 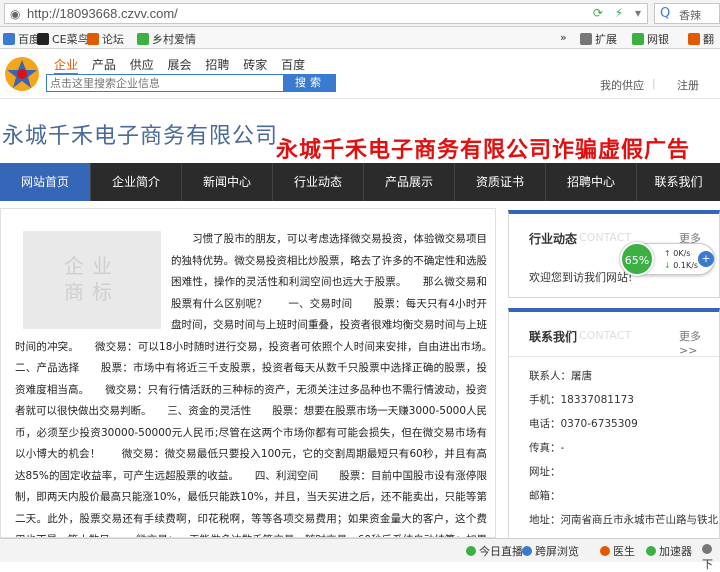 I want to click on upload-speed: ↑ 0K/s, so click(x=677, y=253).